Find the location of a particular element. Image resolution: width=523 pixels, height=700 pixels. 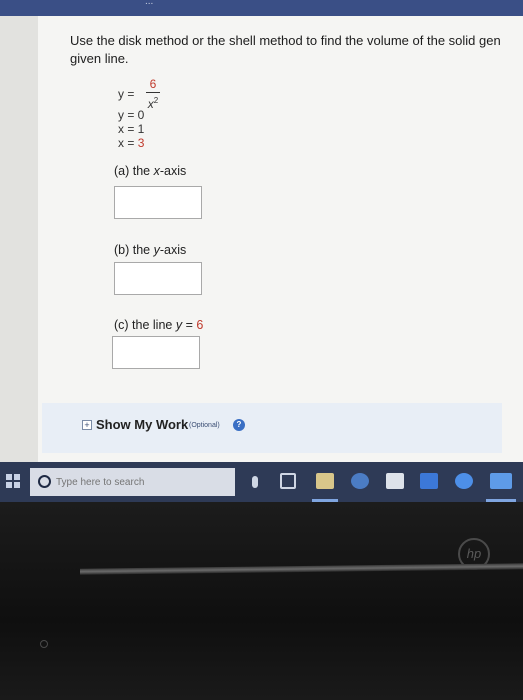

expand-icon: + is located at coordinates (87, 425).